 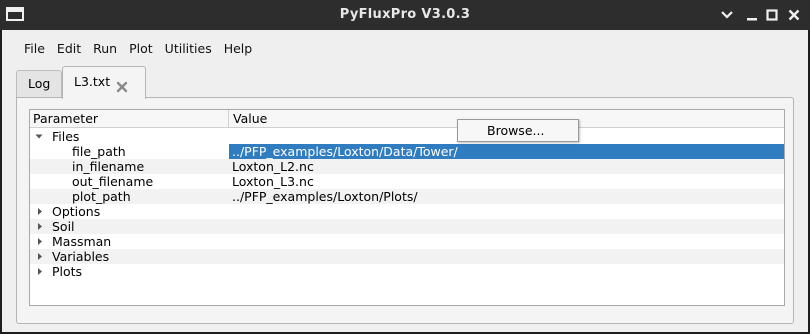 I want to click on tree-row-label: Options, so click(x=76, y=211).